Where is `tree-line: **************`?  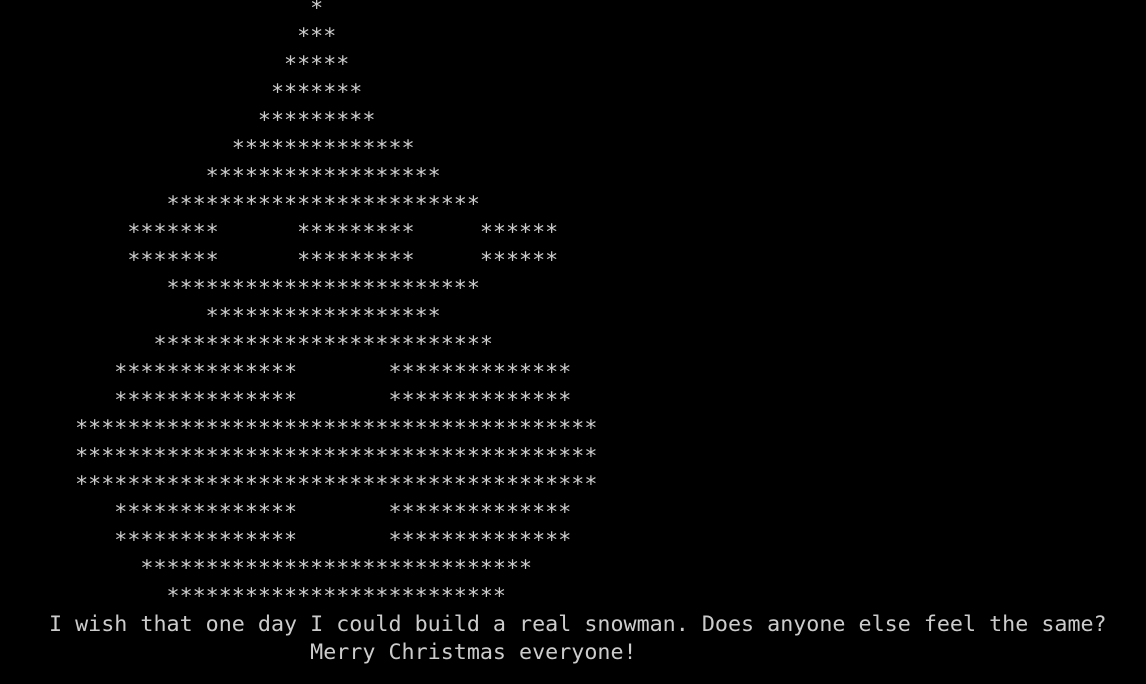 tree-line: ************** is located at coordinates (232, 148).